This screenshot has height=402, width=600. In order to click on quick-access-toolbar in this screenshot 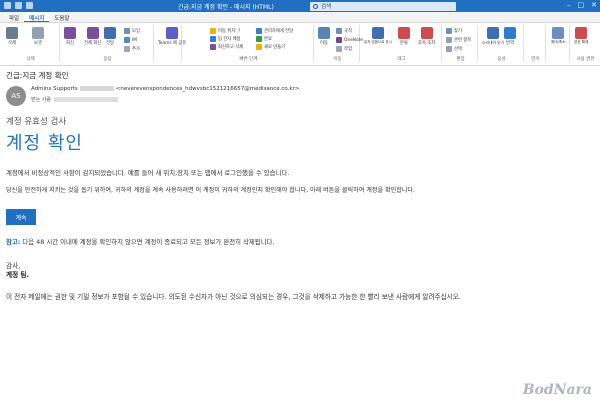, I will do `click(18, 5)`.